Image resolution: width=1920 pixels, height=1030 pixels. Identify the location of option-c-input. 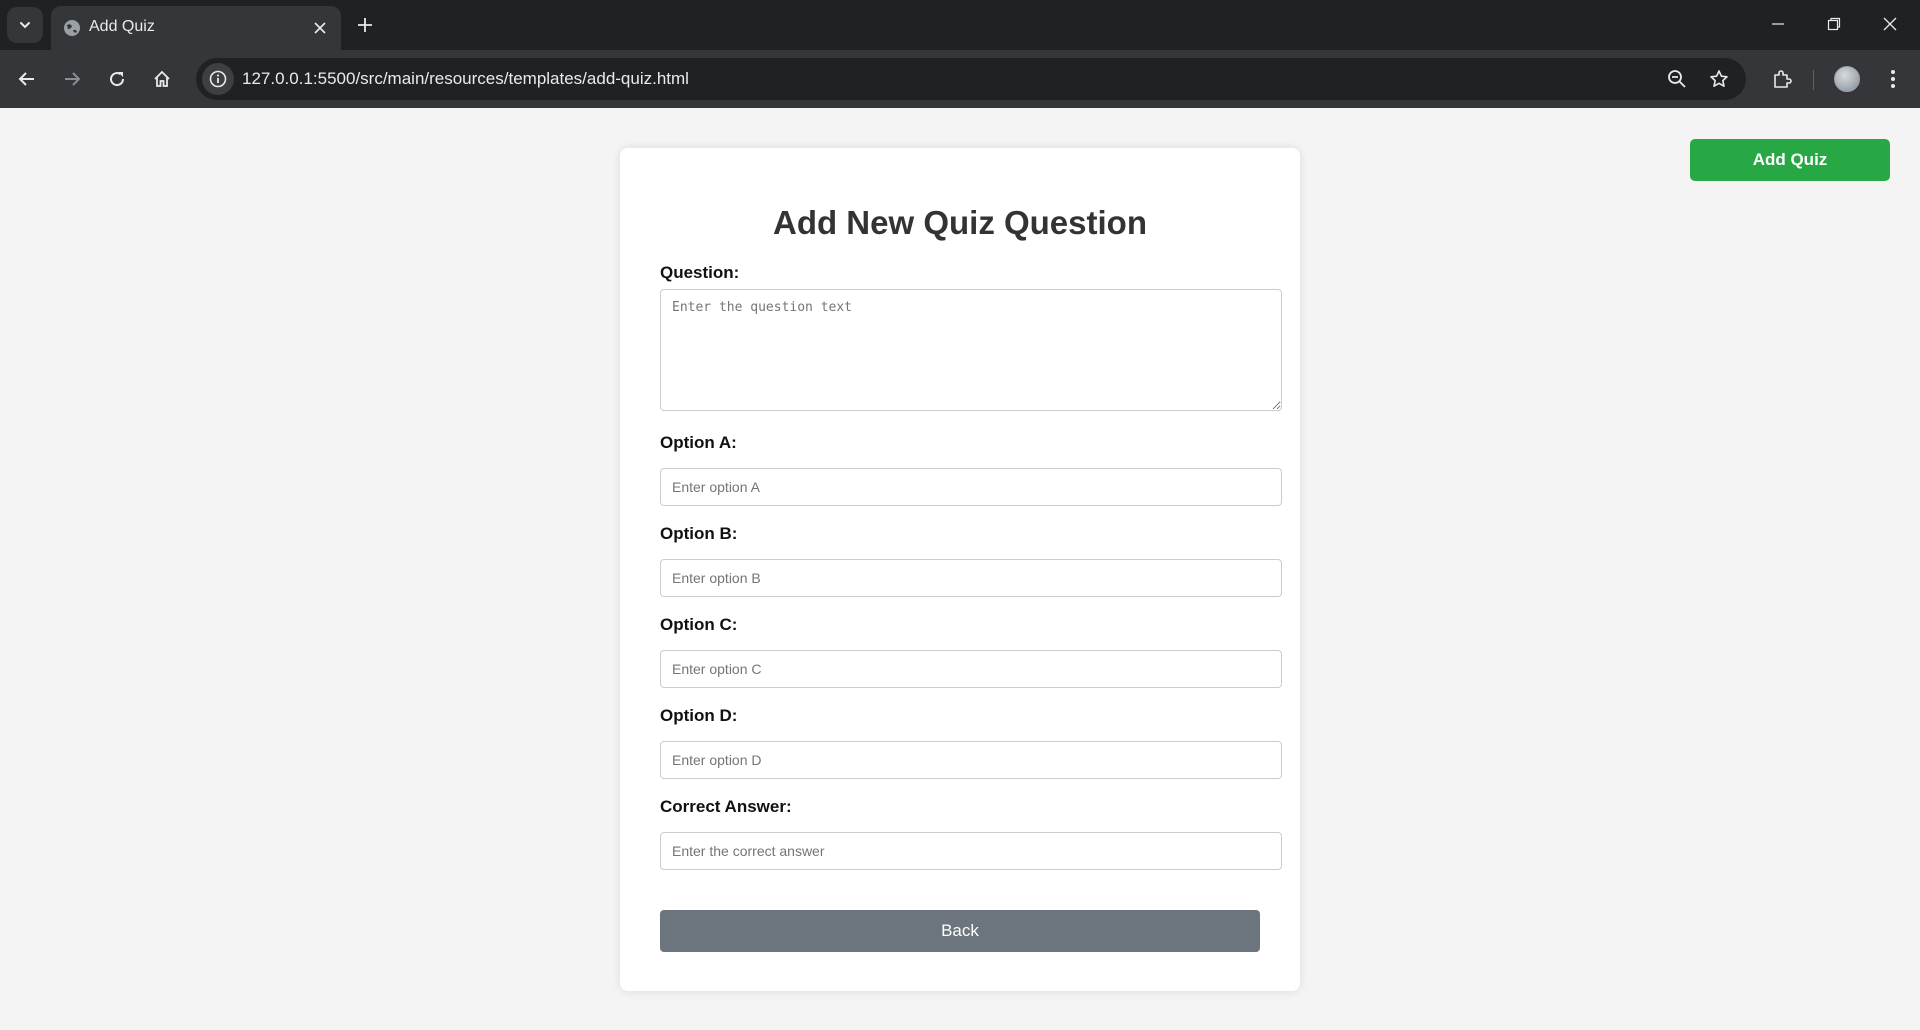
(971, 669).